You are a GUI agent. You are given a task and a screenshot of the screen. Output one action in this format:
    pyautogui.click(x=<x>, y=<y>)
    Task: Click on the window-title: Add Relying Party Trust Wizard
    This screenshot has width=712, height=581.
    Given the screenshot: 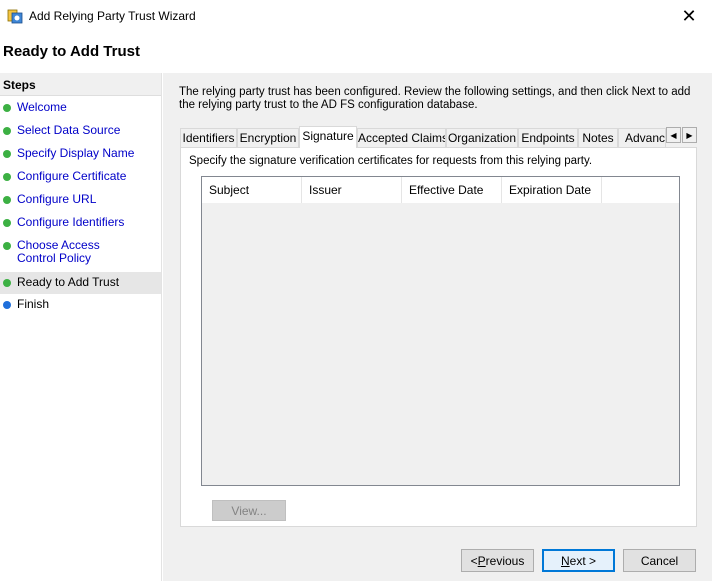 What is the action you would take?
    pyautogui.click(x=112, y=16)
    